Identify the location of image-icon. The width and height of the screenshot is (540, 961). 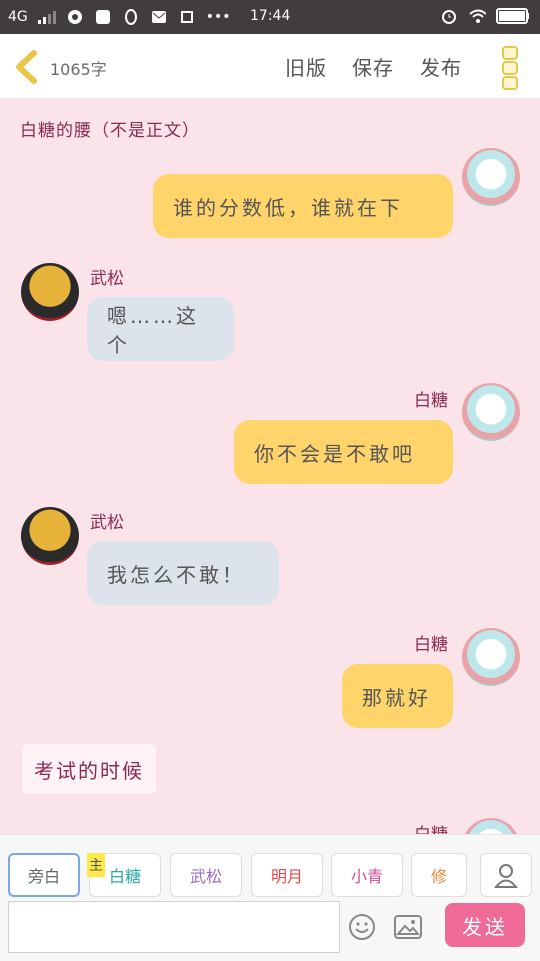
(408, 927).